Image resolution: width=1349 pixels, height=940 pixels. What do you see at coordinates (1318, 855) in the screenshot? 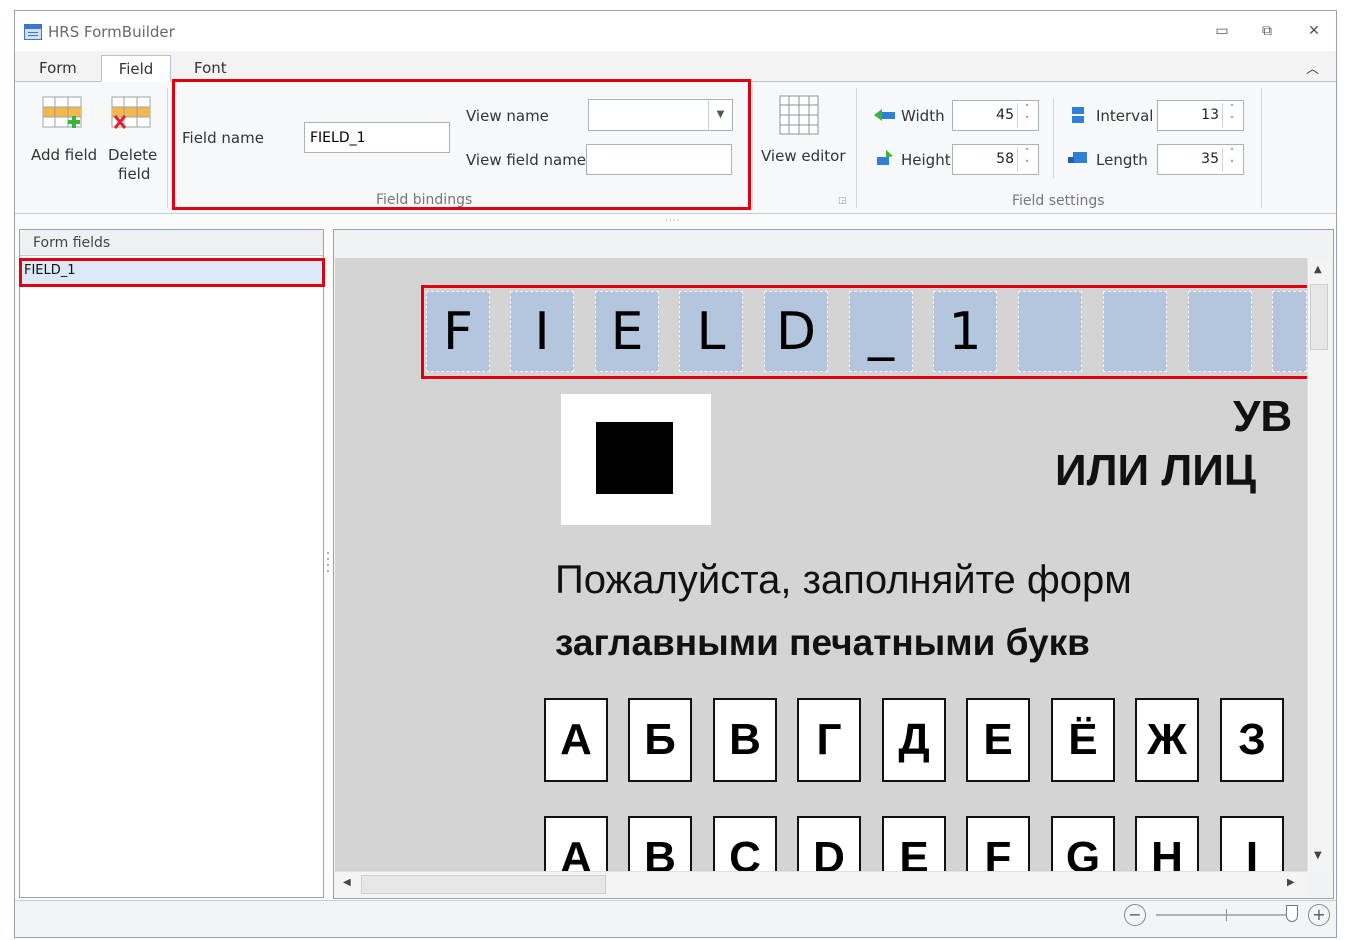
I see `scroll-down-icon: ▼` at bounding box center [1318, 855].